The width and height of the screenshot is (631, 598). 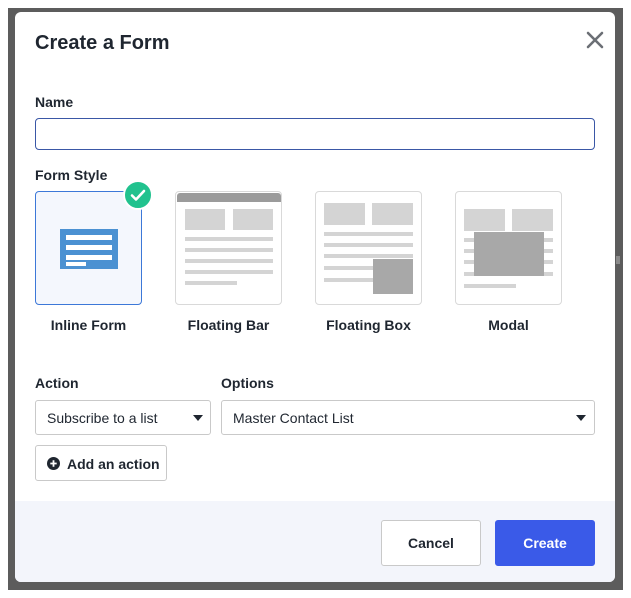 I want to click on form-style-floating-bar, so click(x=228, y=248).